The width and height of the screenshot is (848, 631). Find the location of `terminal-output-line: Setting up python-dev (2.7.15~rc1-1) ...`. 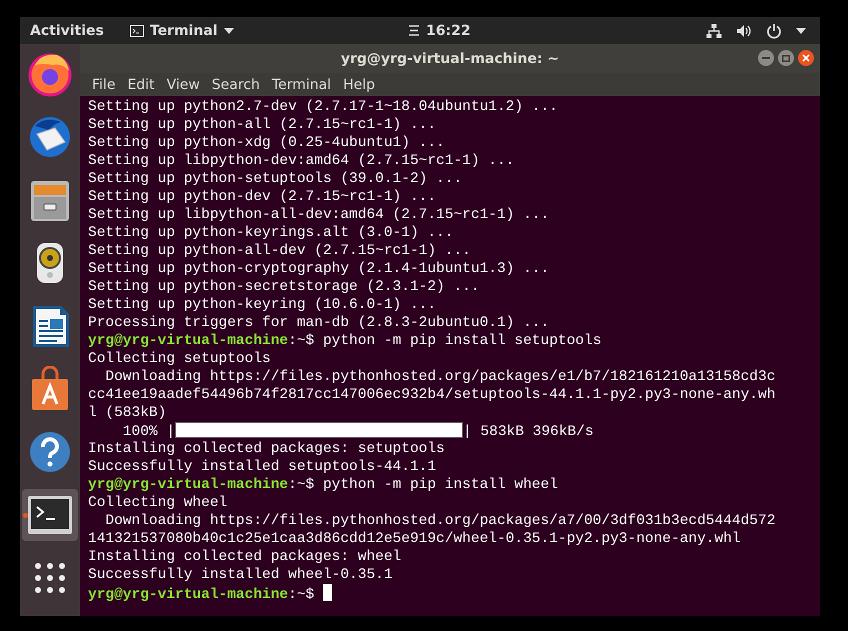

terminal-output-line: Setting up python-dev (2.7.15~rc1-1) ... is located at coordinates (262, 197).